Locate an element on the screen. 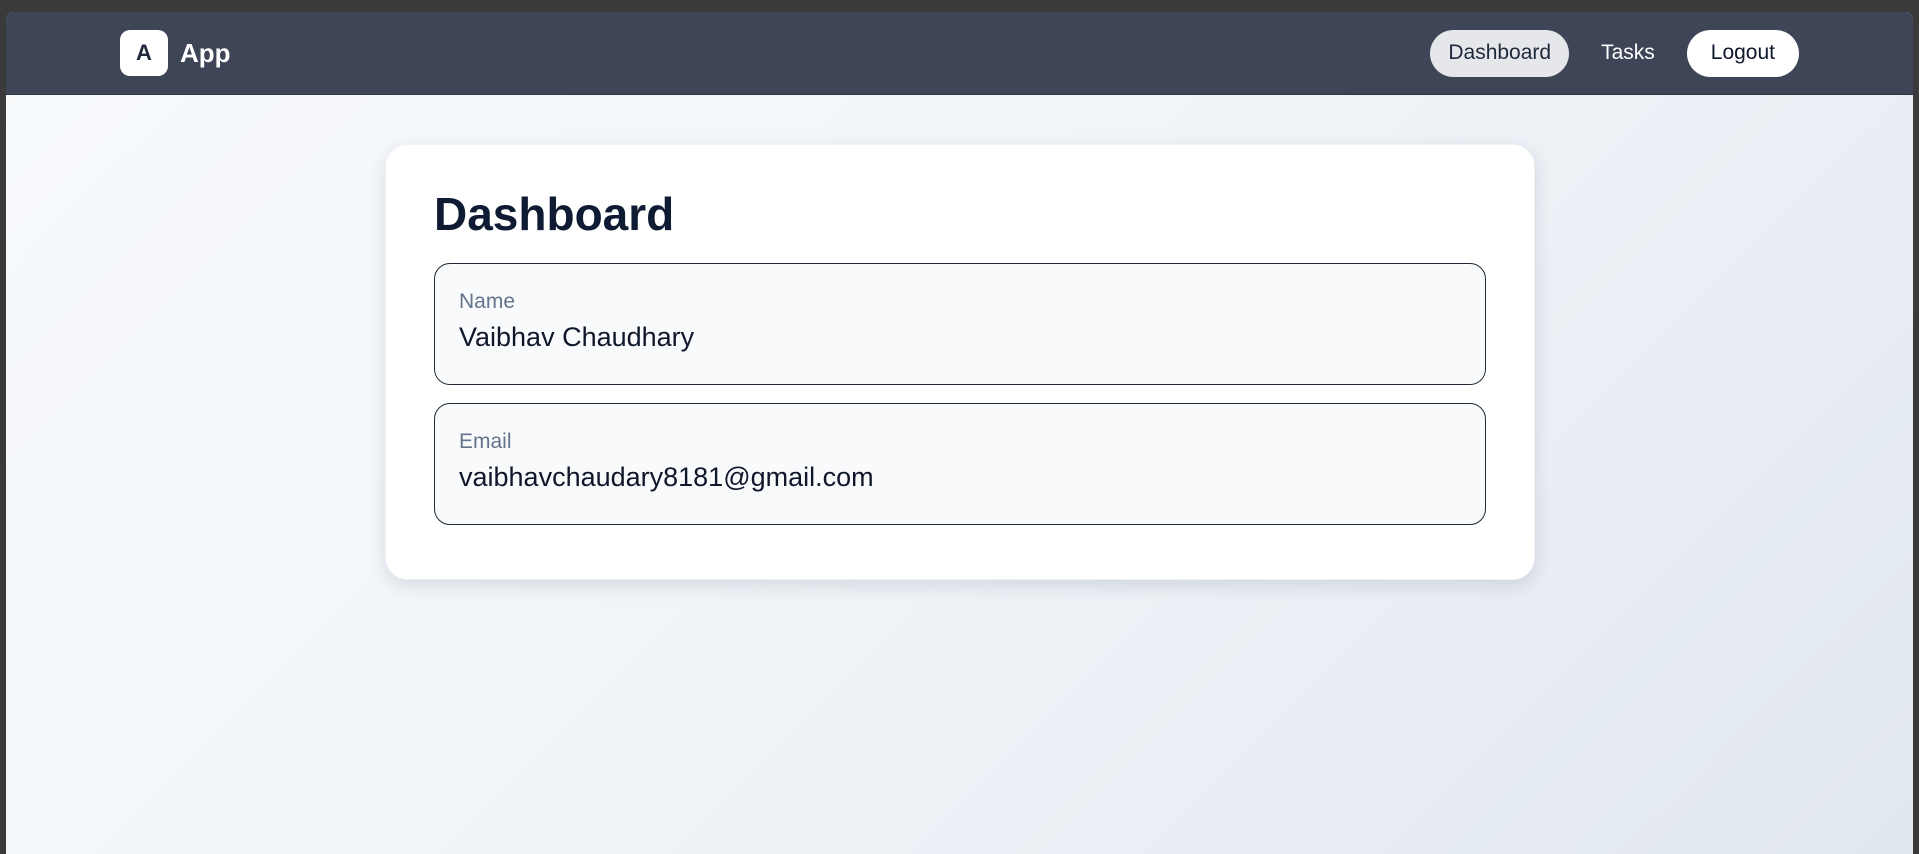 This screenshot has height=854, width=1919. nav-tasks-button: Tasks is located at coordinates (1628, 53).